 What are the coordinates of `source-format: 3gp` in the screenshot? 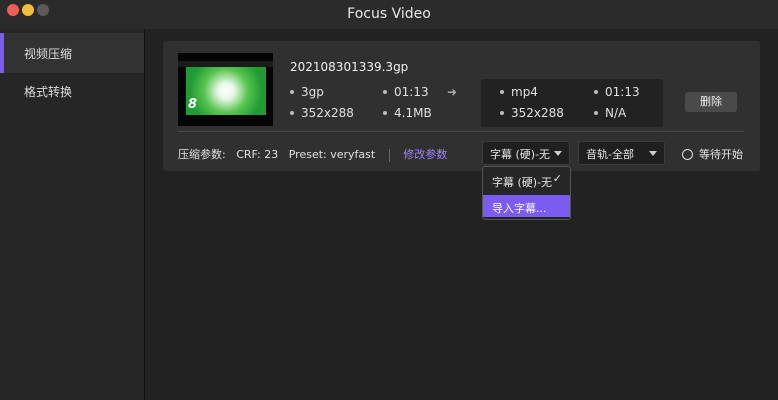 It's located at (307, 92).